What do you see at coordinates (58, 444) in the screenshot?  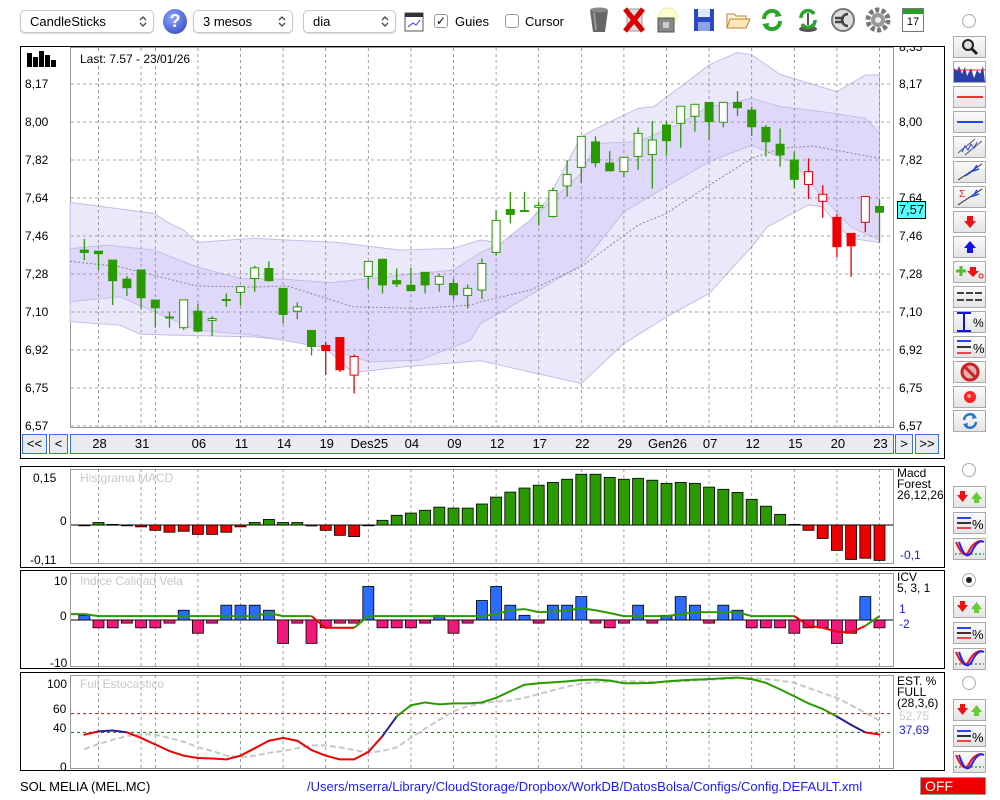 I see `nav-prev-button: <` at bounding box center [58, 444].